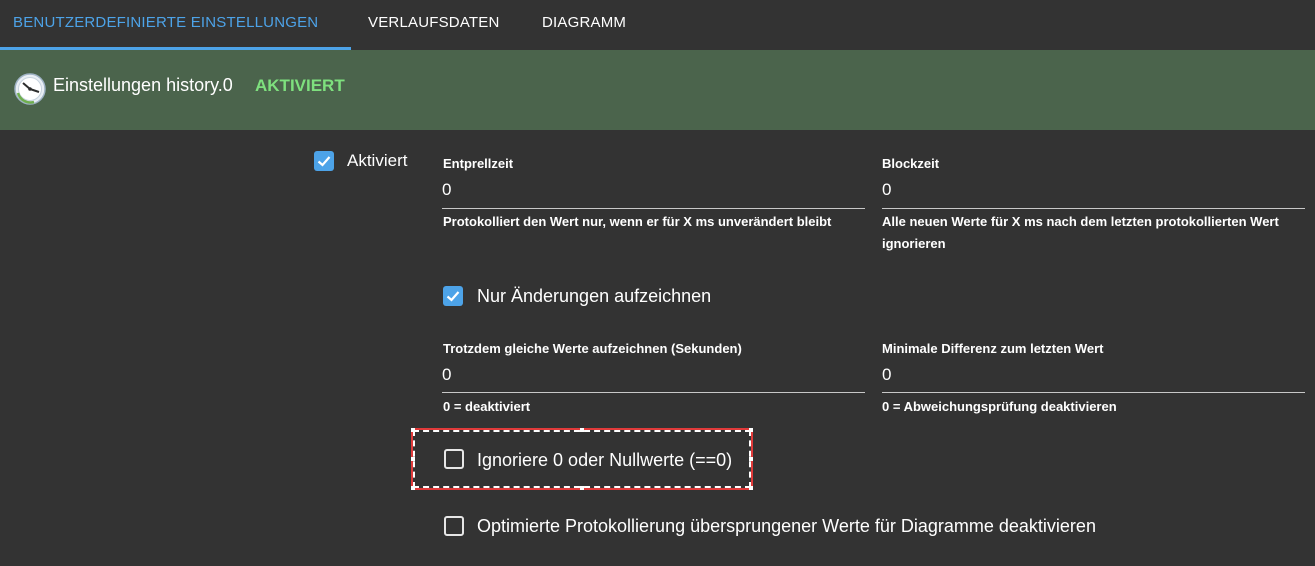  I want to click on changes-only-checkbox, so click(453, 296).